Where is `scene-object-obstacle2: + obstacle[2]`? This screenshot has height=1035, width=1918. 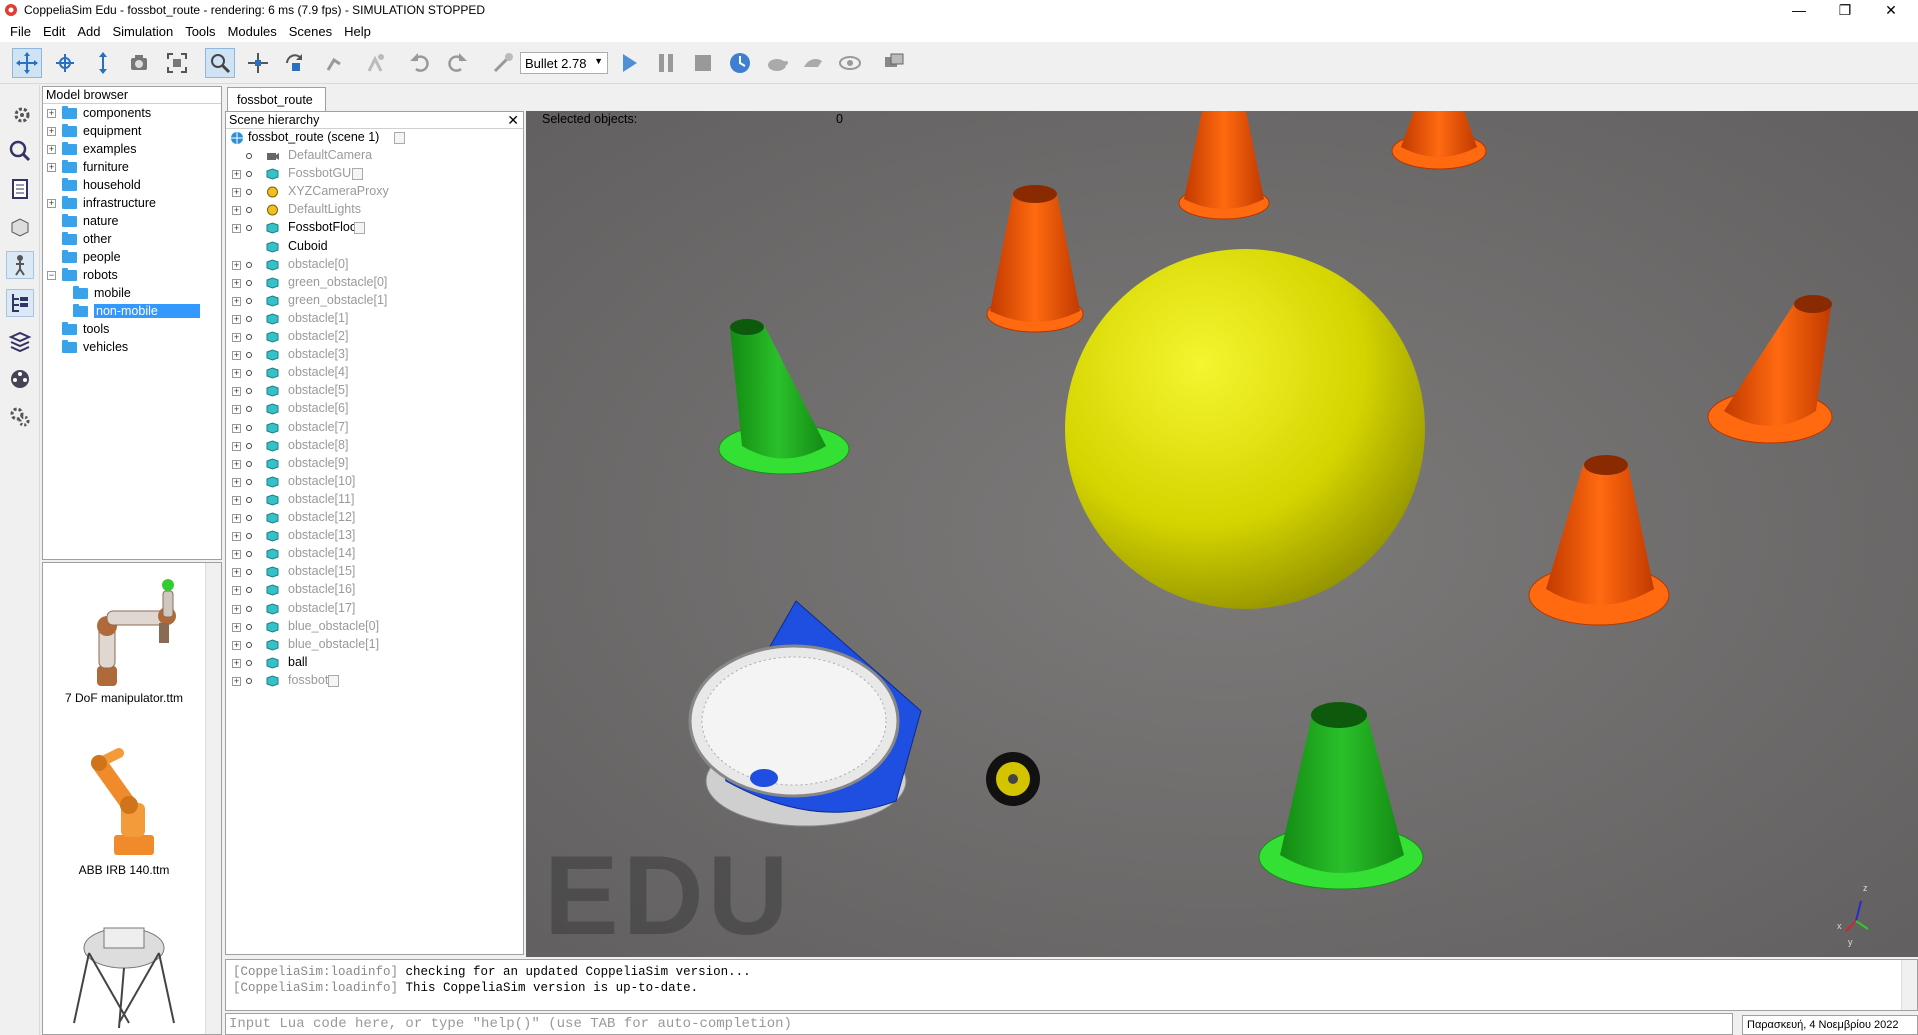
scene-object-obstacle2: + obstacle[2] is located at coordinates (374, 337).